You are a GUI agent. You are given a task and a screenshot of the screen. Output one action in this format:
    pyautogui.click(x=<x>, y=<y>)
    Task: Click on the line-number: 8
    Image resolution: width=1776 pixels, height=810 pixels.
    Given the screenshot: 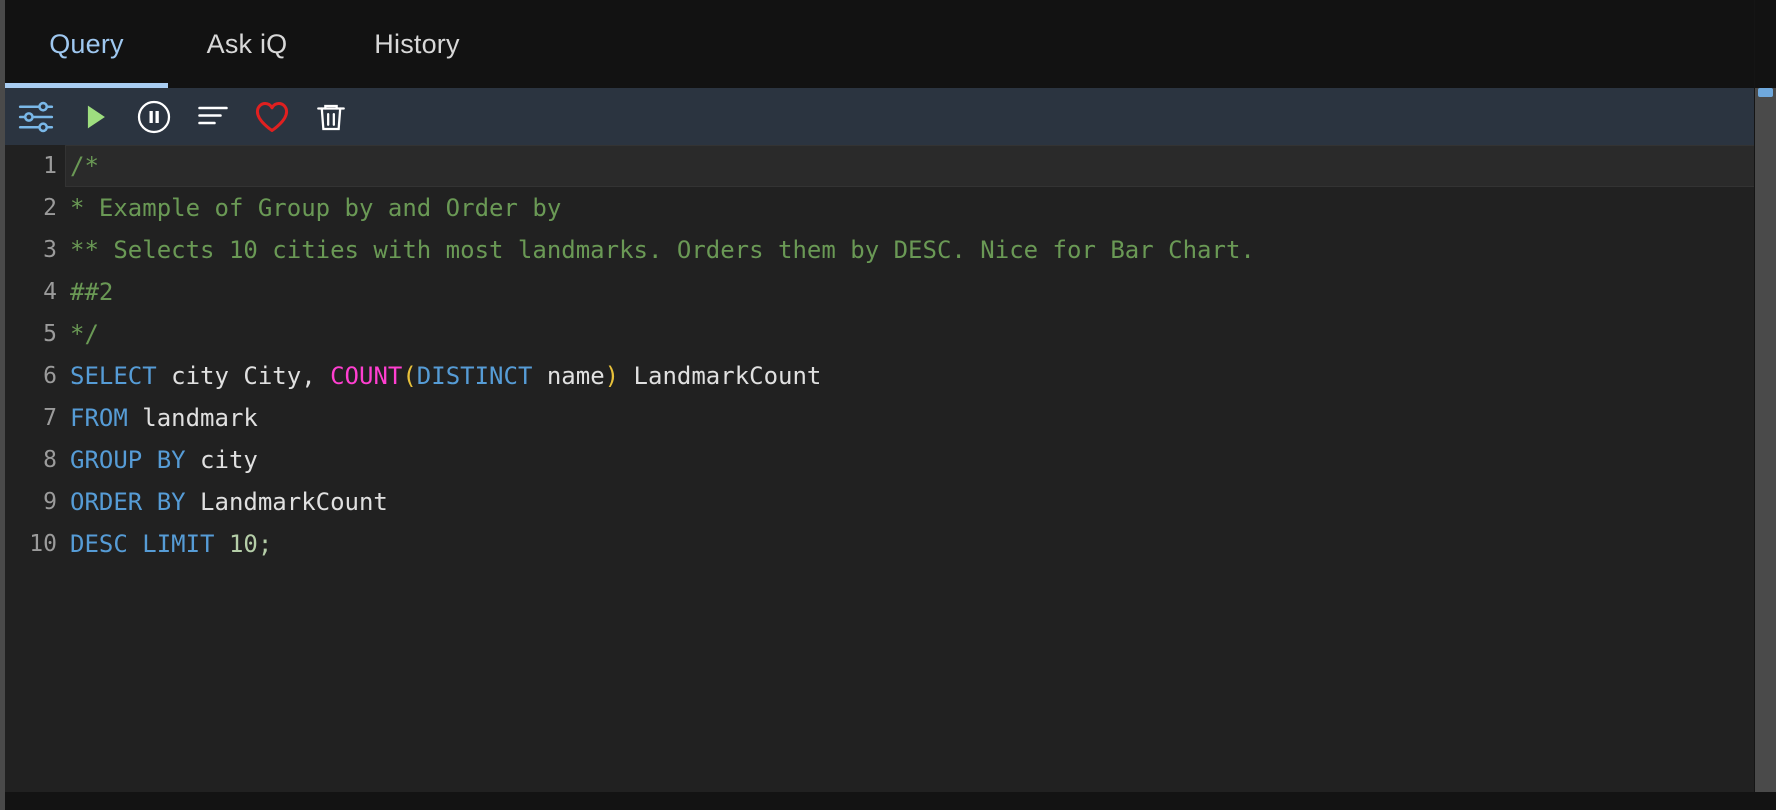 What is the action you would take?
    pyautogui.click(x=50, y=460)
    